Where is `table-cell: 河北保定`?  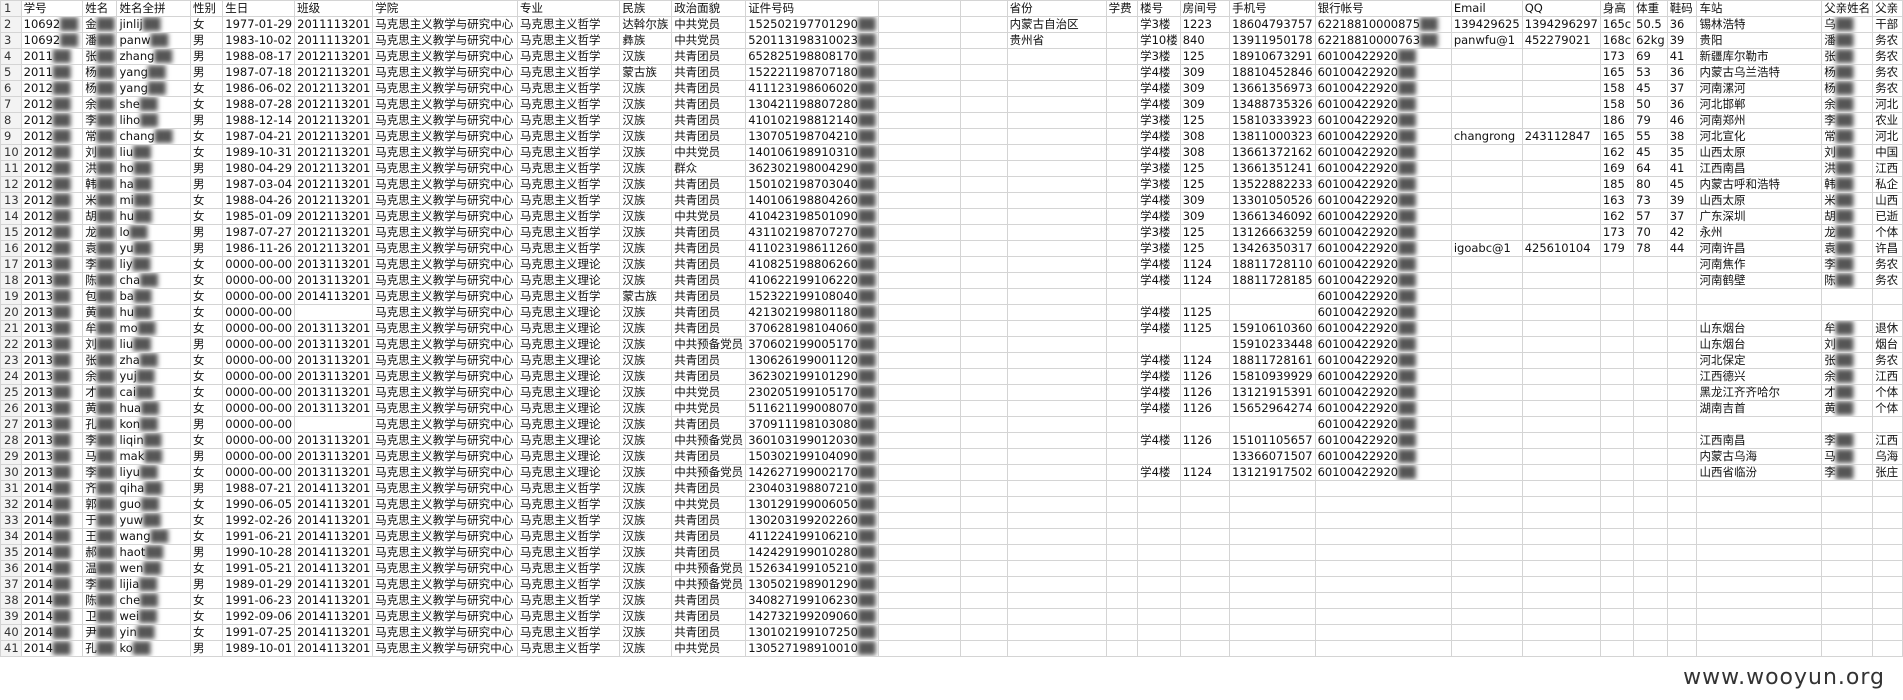 table-cell: 河北保定 is located at coordinates (1759, 360).